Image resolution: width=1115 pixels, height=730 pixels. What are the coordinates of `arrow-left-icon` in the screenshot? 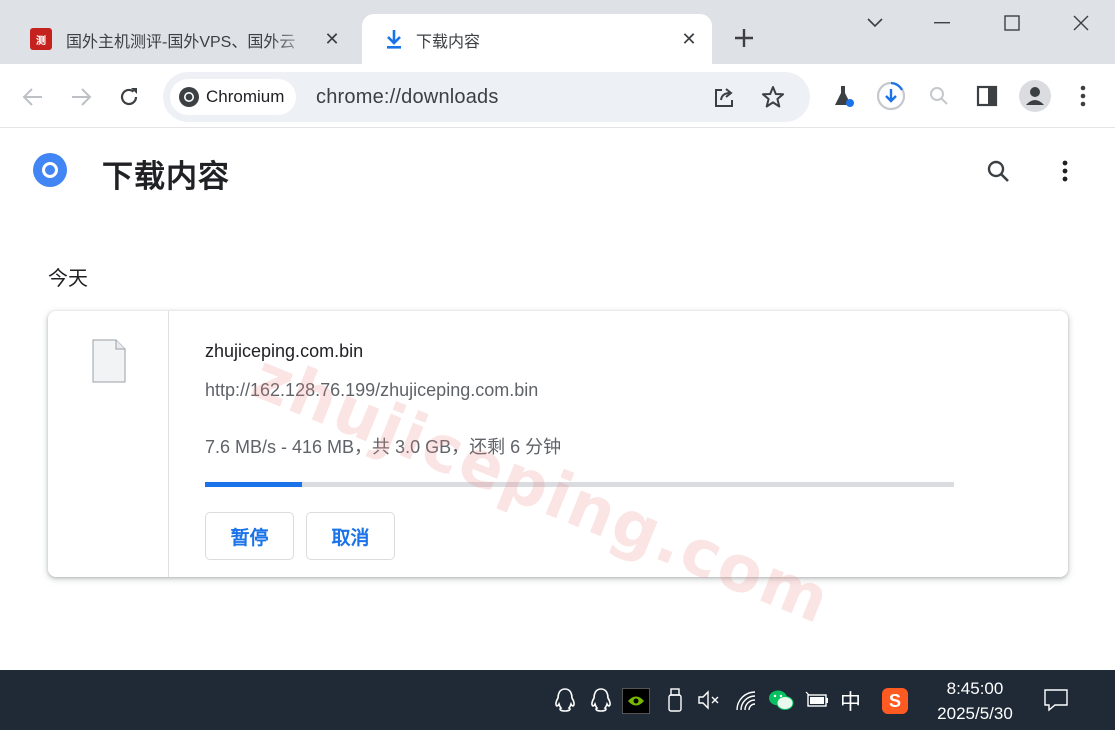 It's located at (32, 97).